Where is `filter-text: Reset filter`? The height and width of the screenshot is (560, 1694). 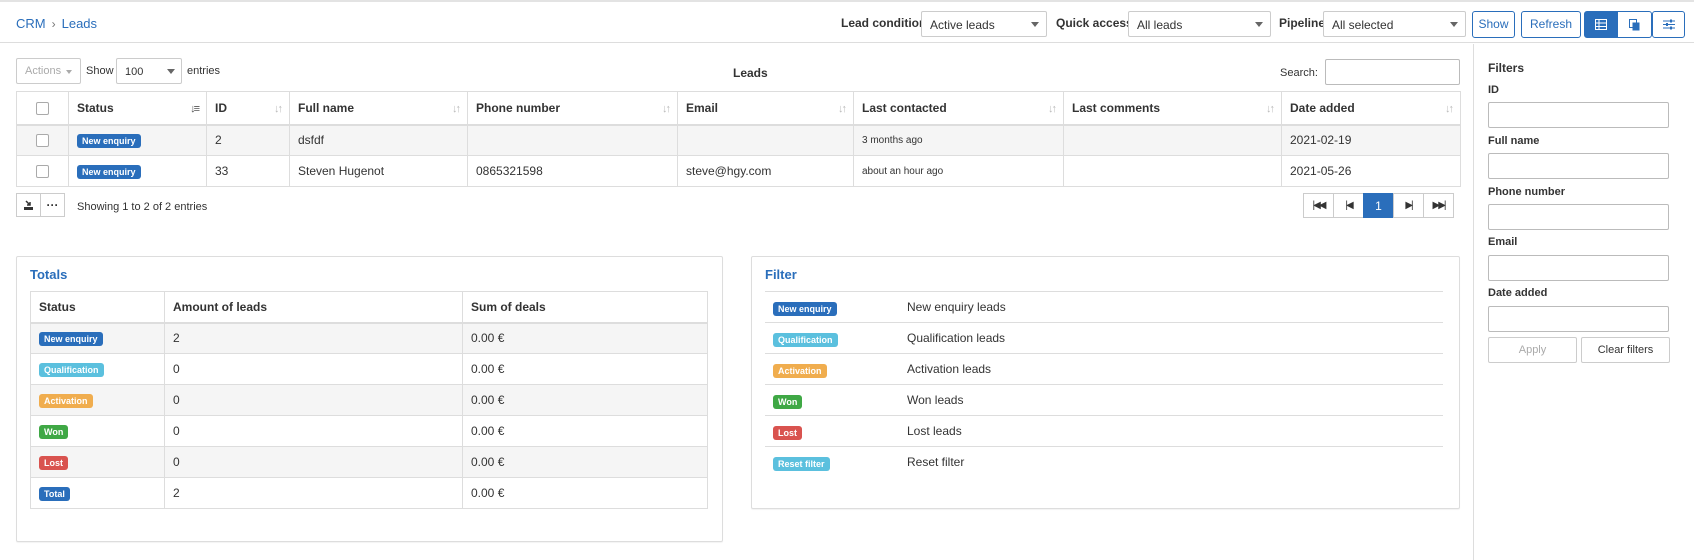
filter-text: Reset filter is located at coordinates (935, 462).